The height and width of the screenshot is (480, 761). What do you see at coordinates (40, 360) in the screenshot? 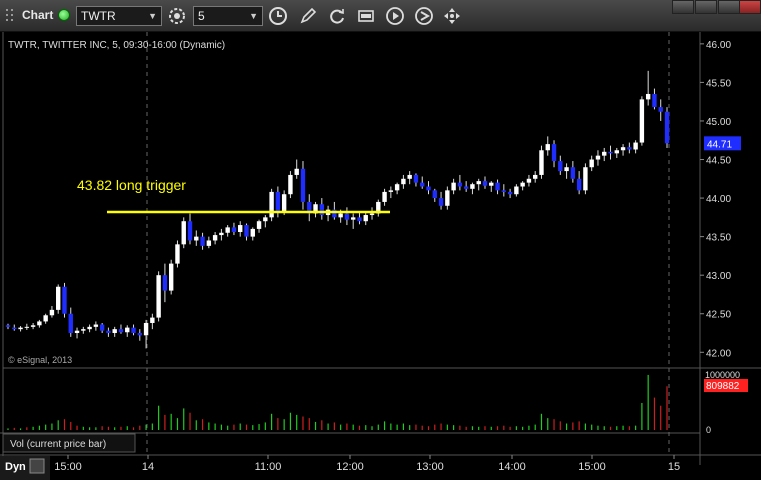
I see `copyright-text: © eSignal, 2013` at bounding box center [40, 360].